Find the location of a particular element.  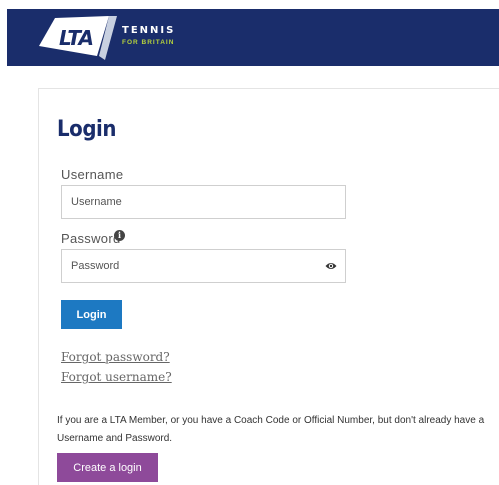

forgot-username-link: Forgot username? is located at coordinates (116, 377).